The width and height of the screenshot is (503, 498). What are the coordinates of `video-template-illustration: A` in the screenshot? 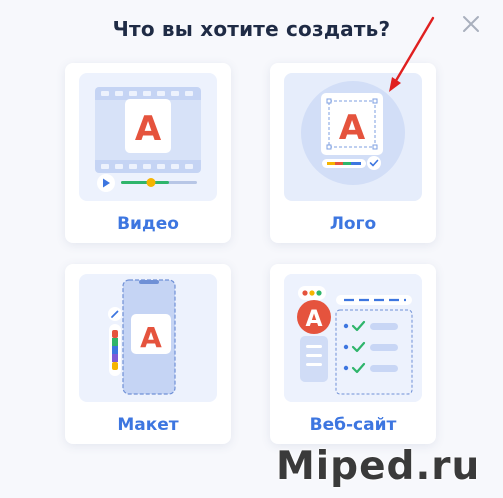 It's located at (148, 137).